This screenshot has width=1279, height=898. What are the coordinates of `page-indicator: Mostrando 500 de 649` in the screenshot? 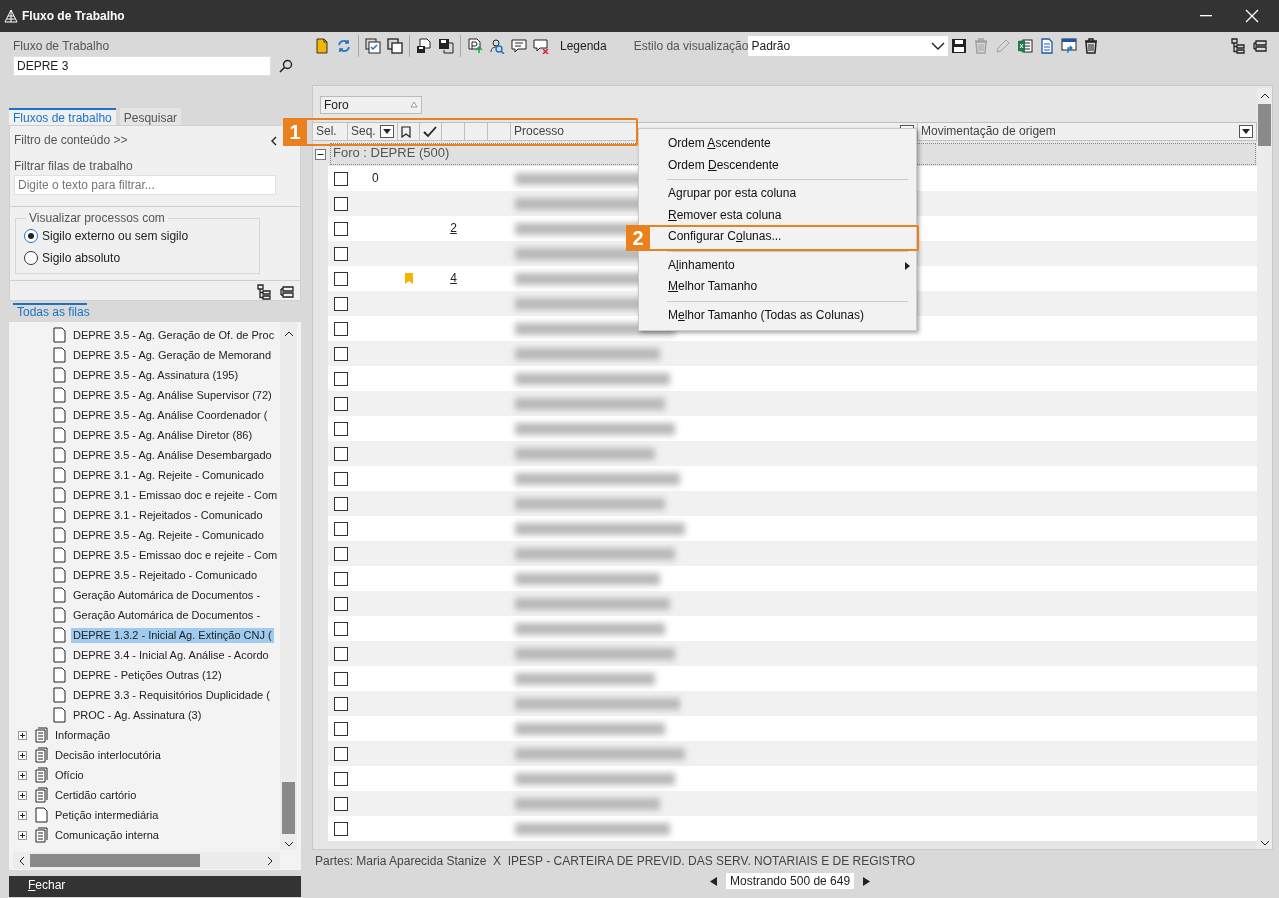 It's located at (790, 881).